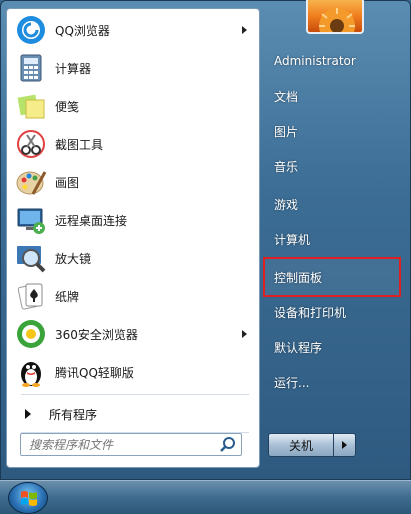 This screenshot has height=514, width=411. I want to click on paint-icon, so click(31, 182).